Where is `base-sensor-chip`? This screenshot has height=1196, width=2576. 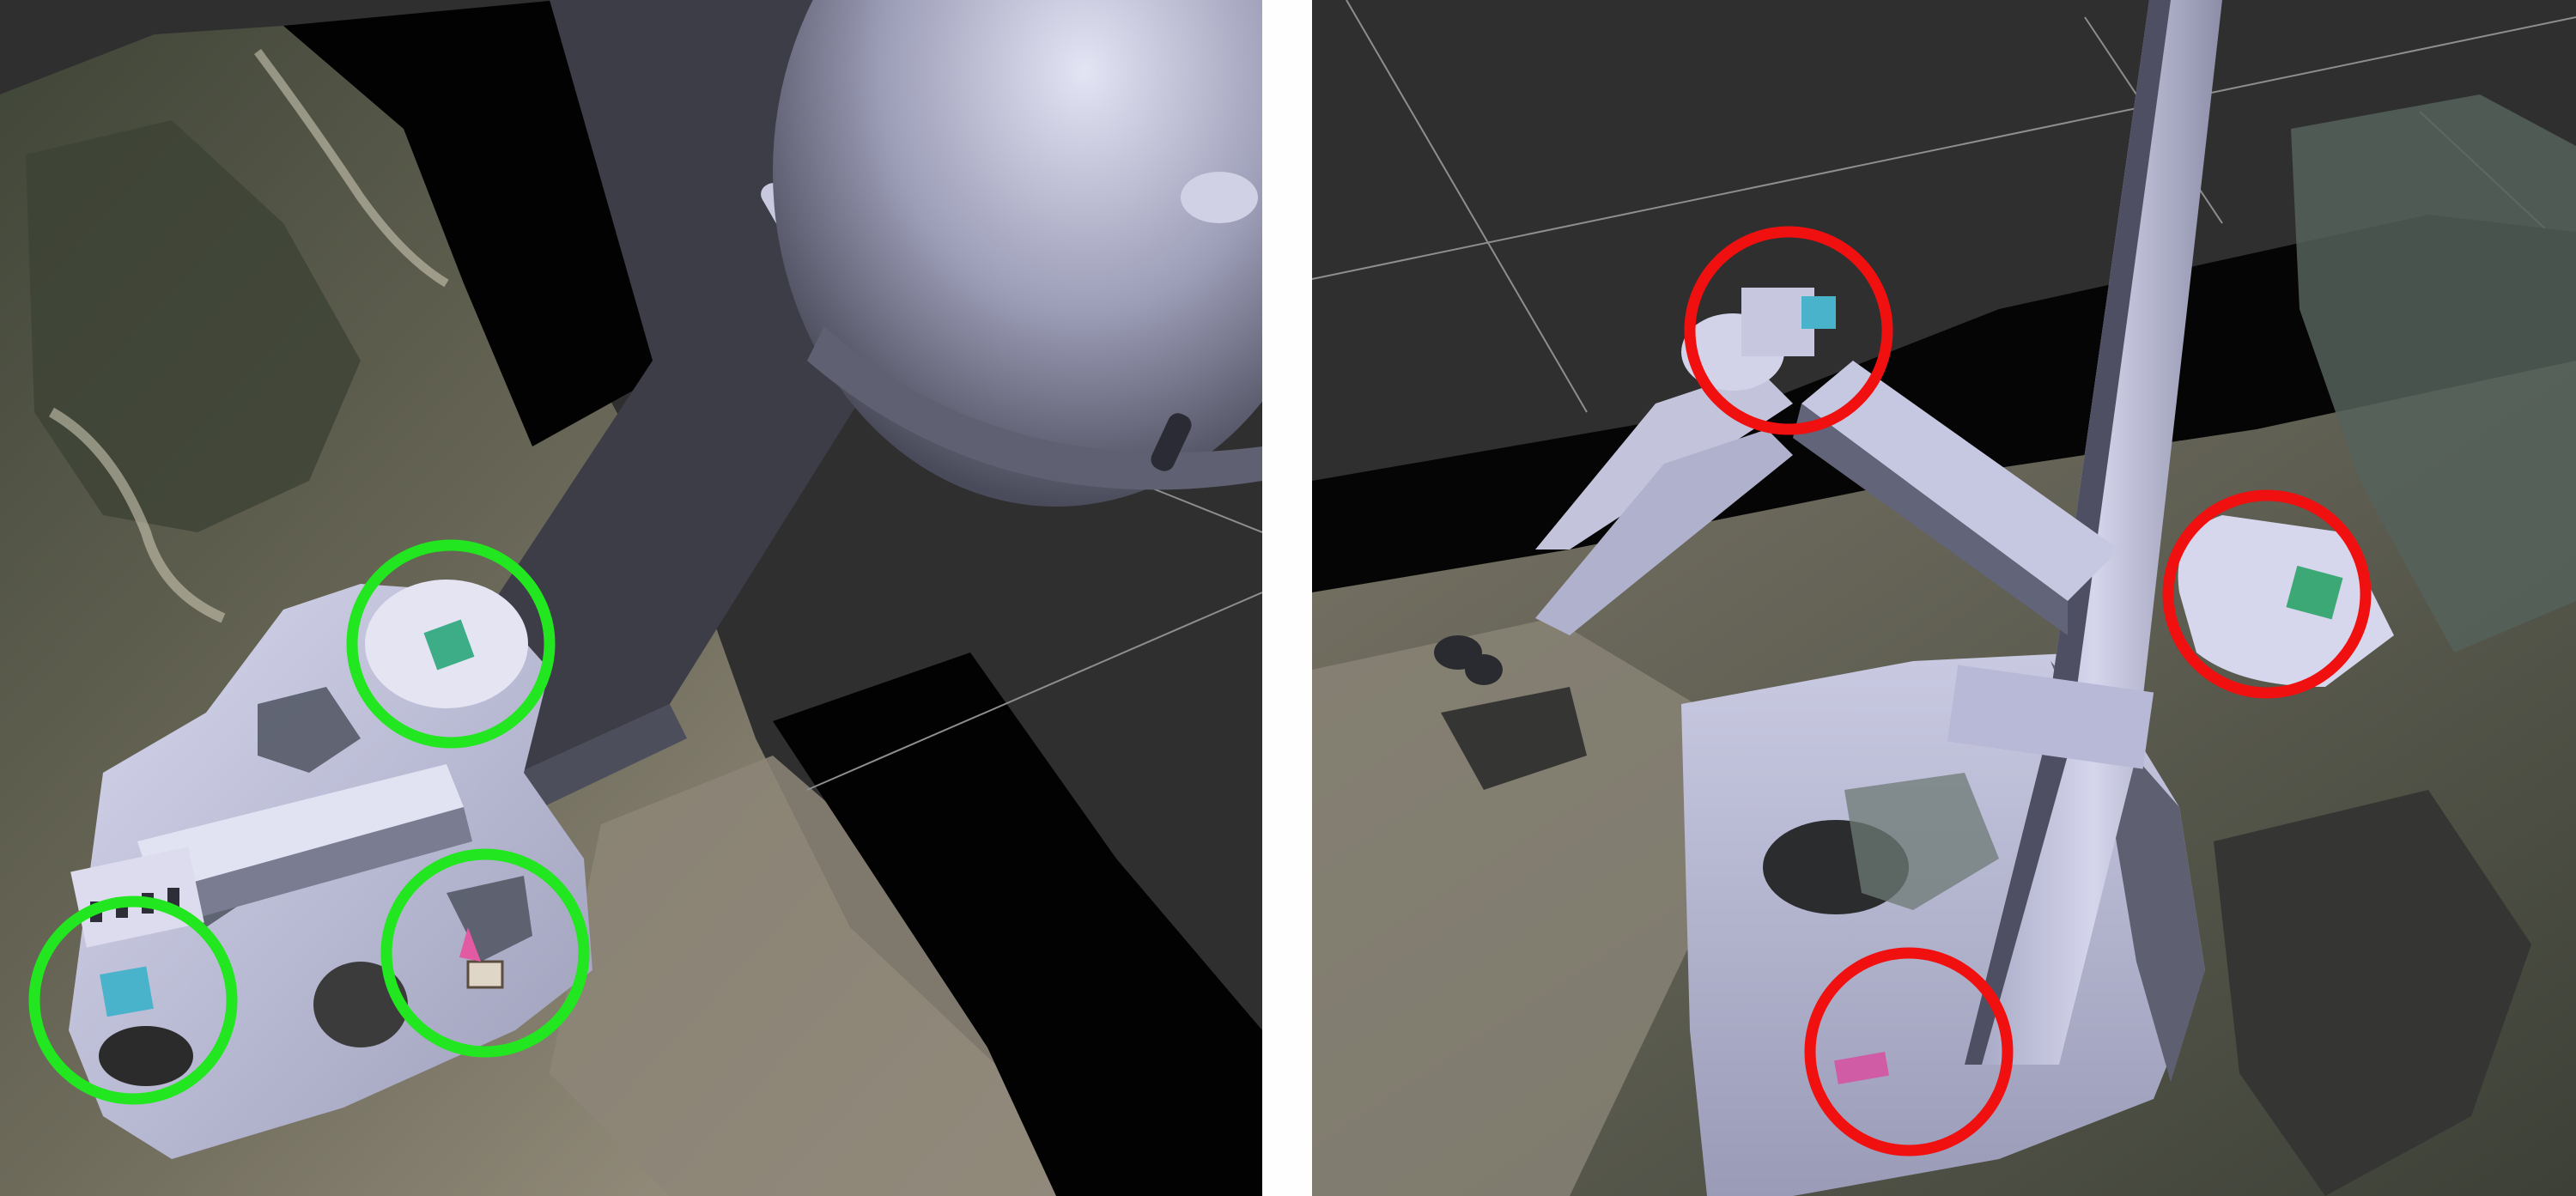 base-sensor-chip is located at coordinates (485, 974).